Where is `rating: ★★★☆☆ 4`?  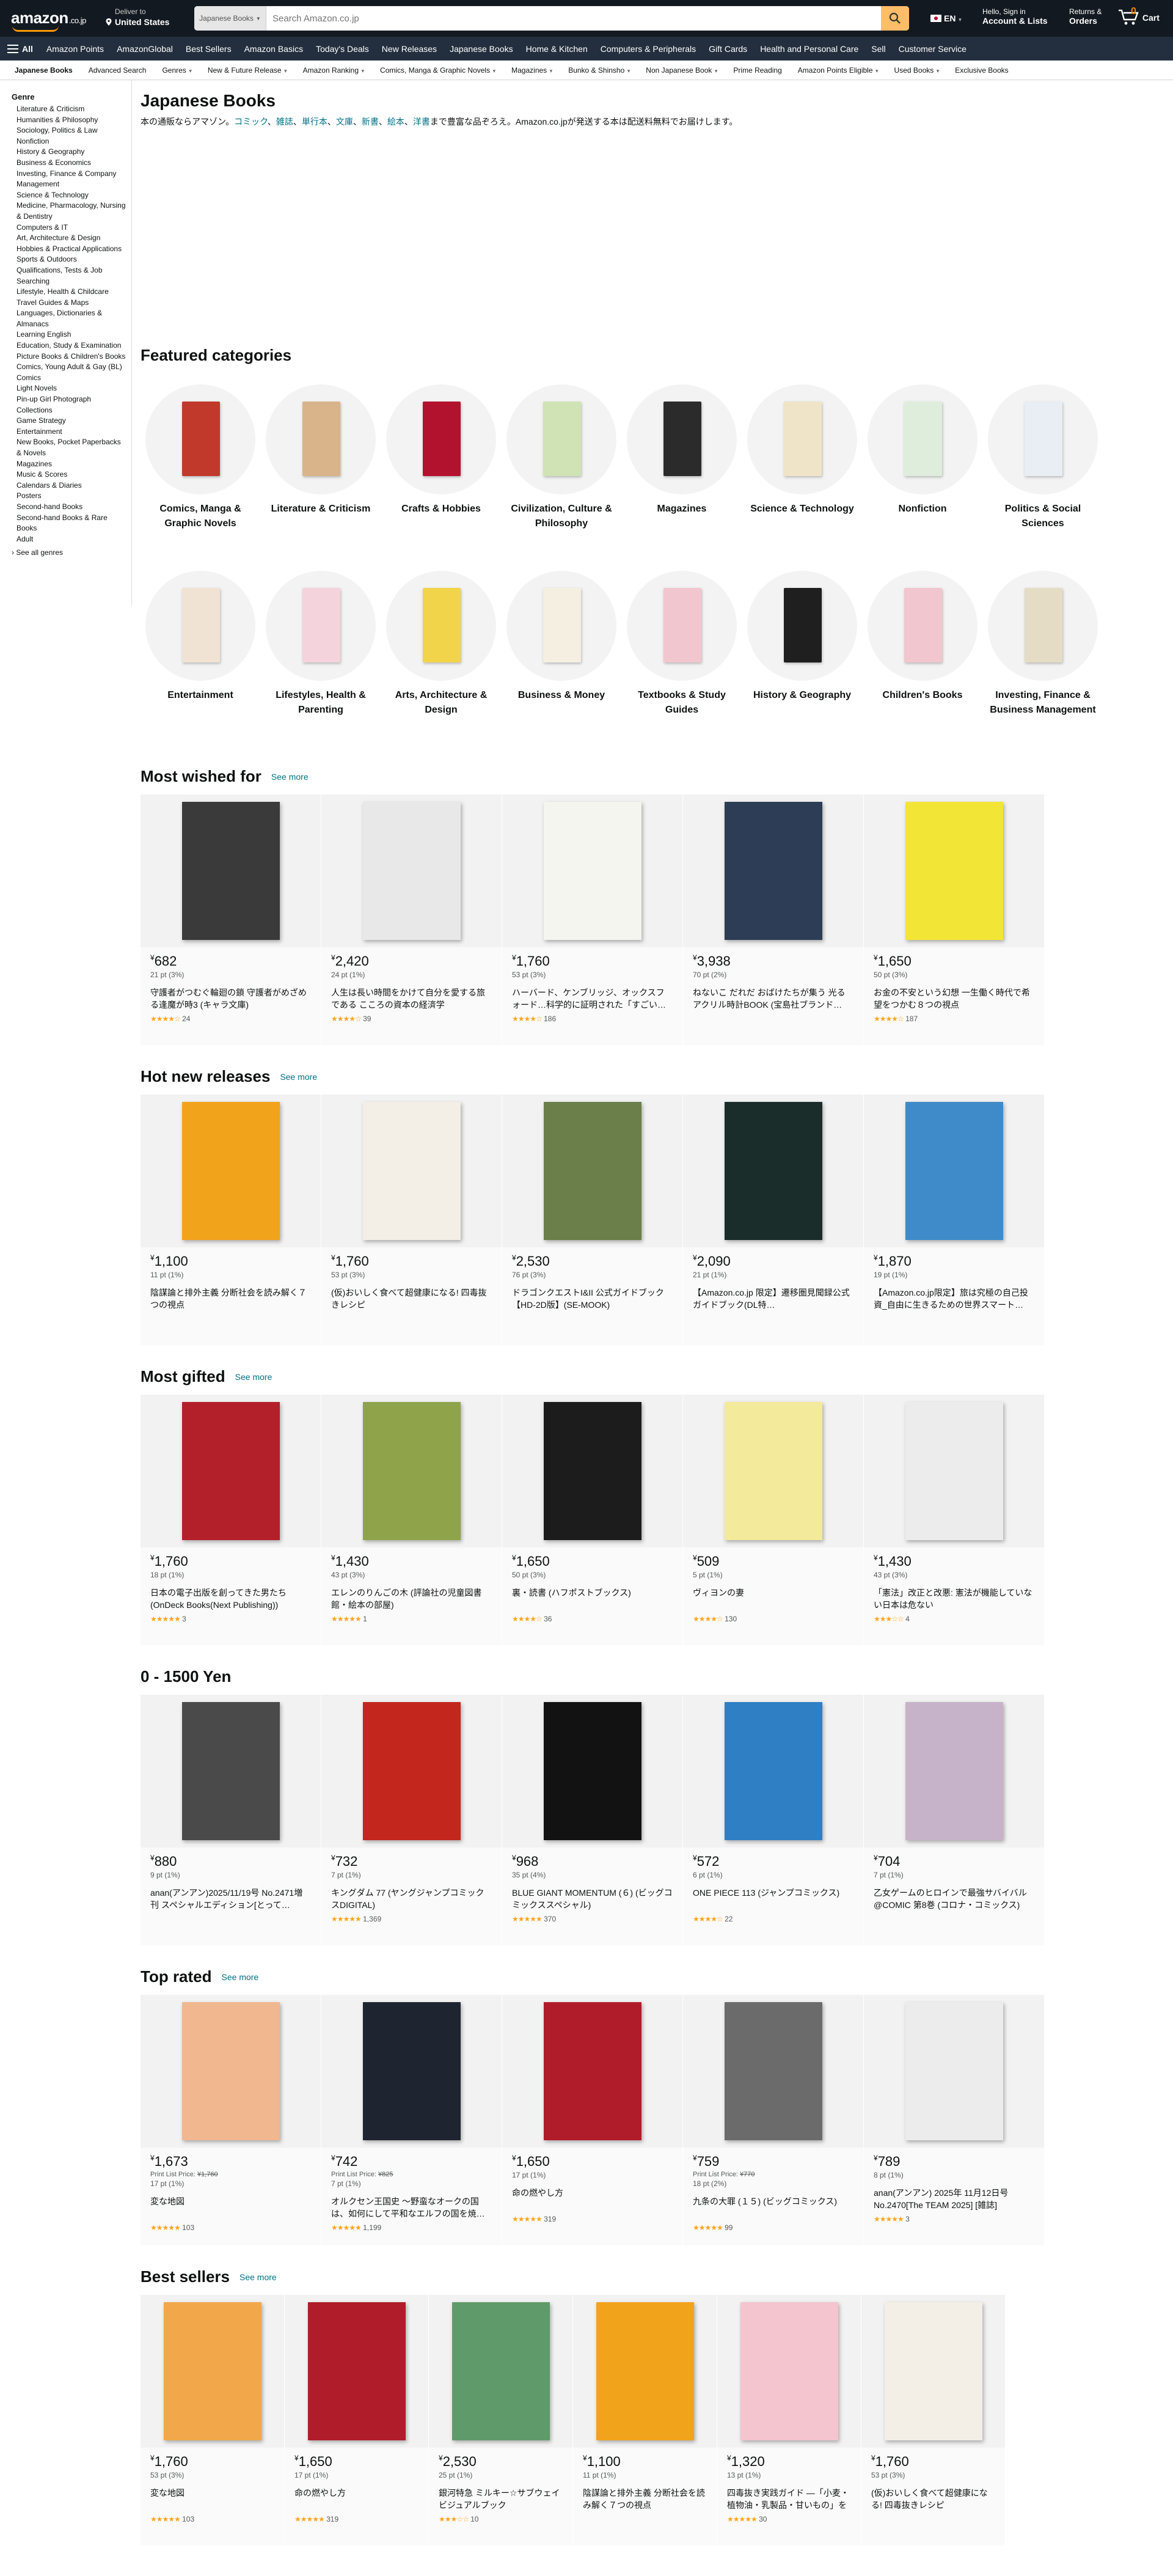
rating: ★★★☆☆ 4 is located at coordinates (954, 1619).